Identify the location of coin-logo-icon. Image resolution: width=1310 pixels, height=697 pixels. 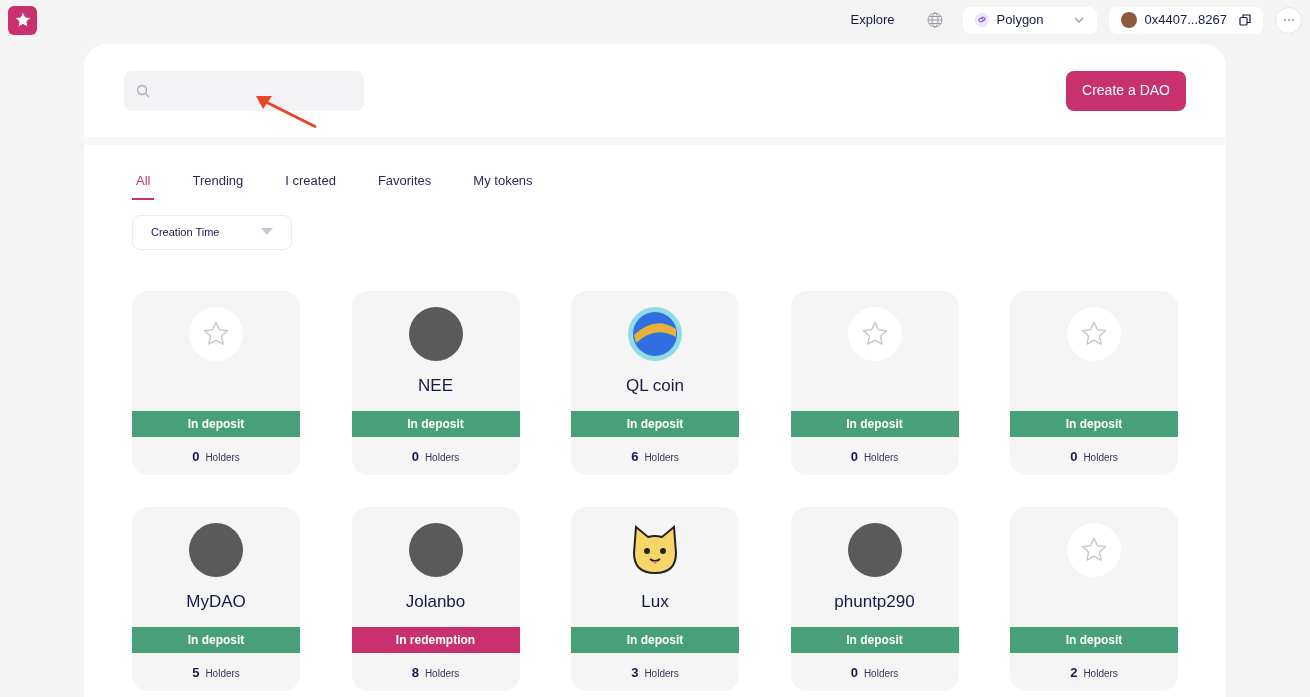
(655, 333).